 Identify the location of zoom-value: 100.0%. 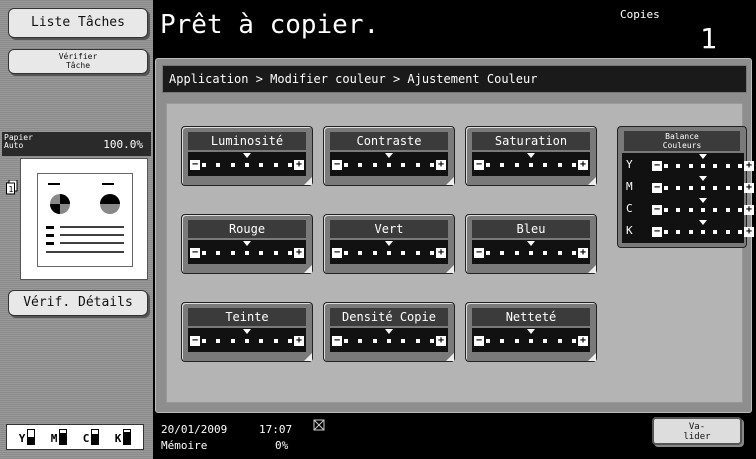
(123, 144).